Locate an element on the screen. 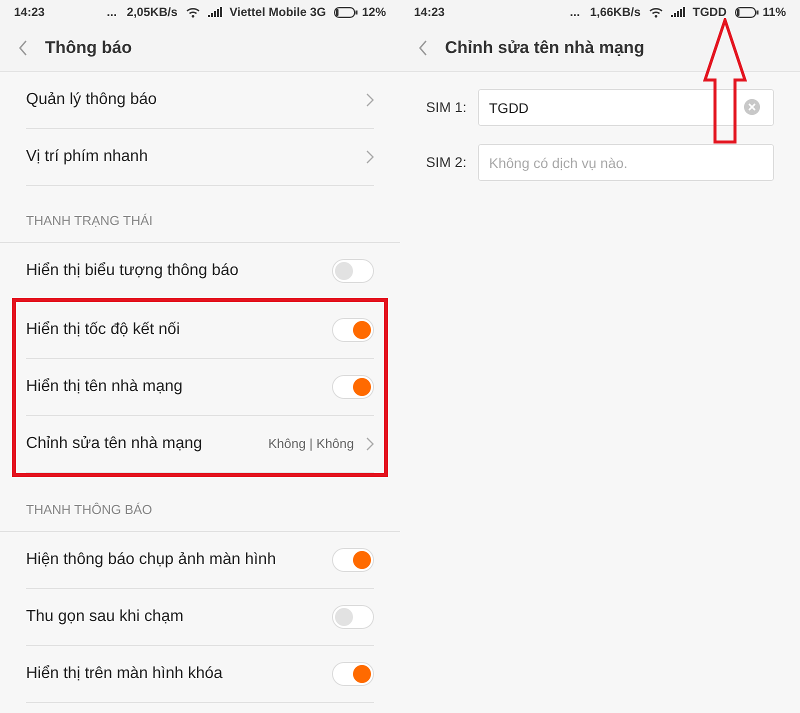  row-value: Không | Không is located at coordinates (311, 444).